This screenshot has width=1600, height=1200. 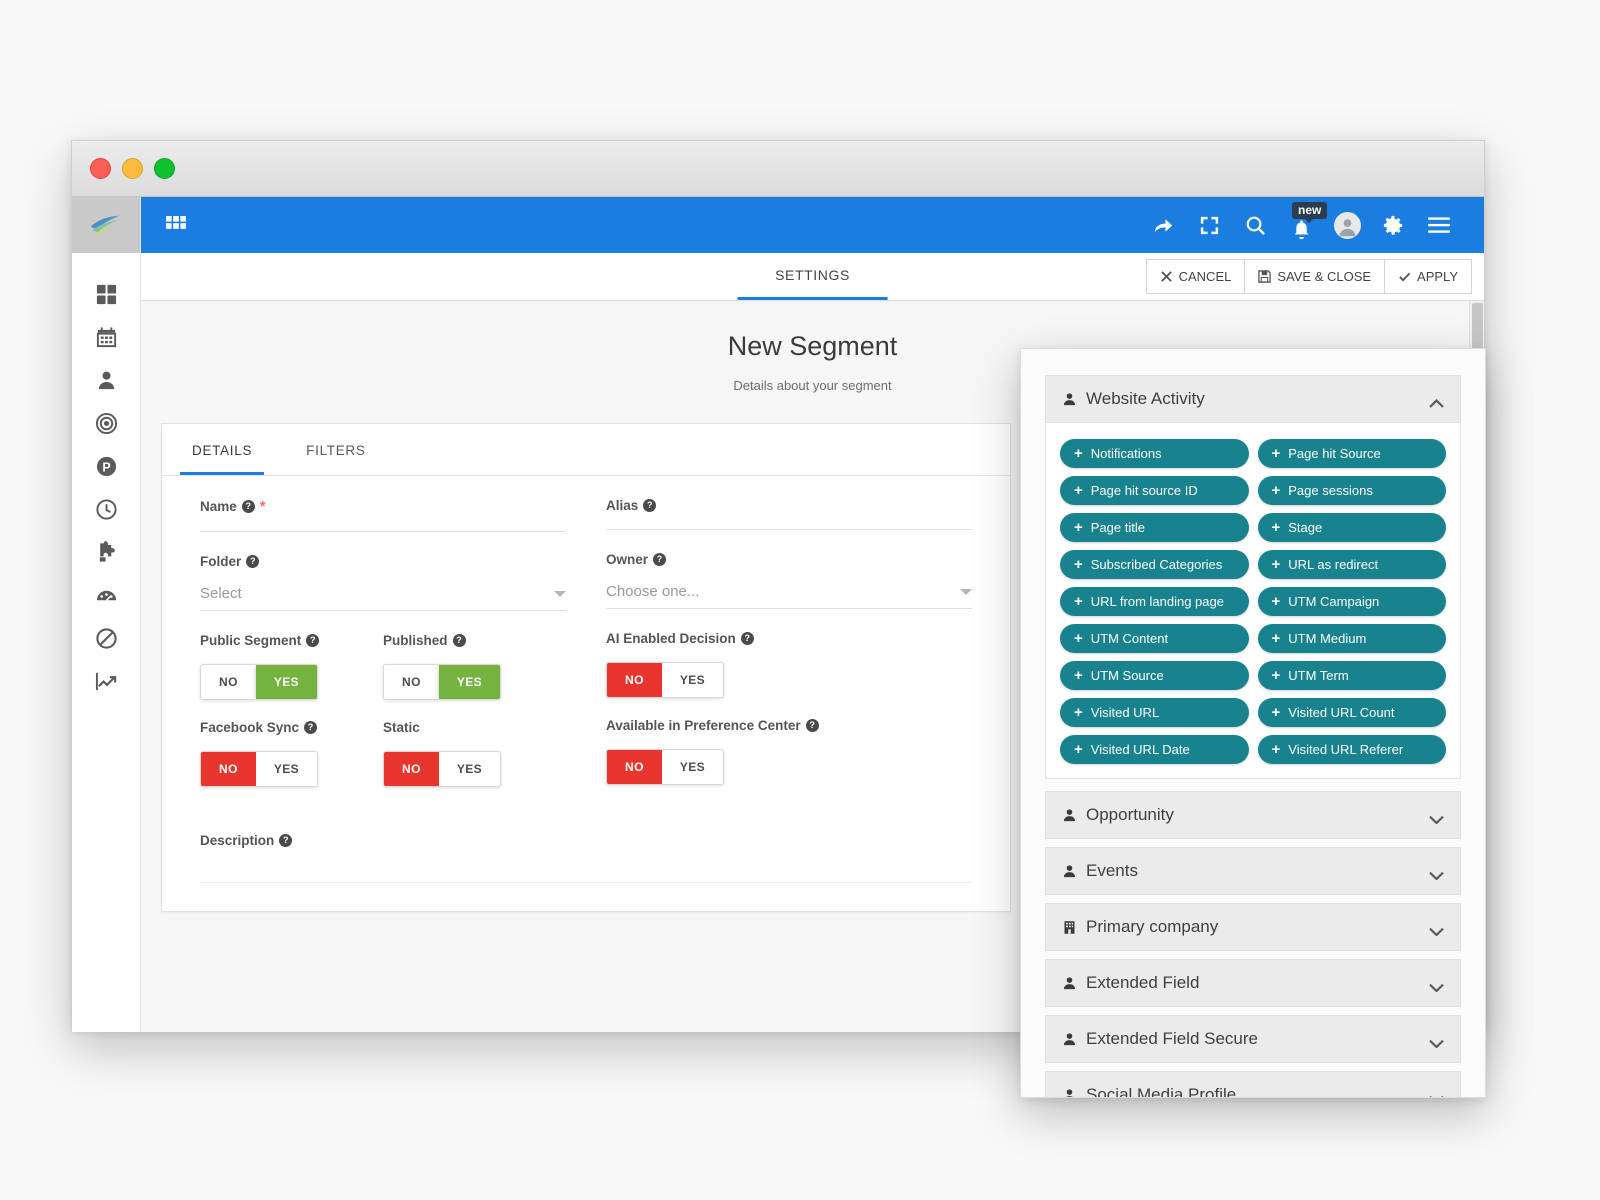 I want to click on ai-enabled-decision-yes: YES, so click(x=692, y=680).